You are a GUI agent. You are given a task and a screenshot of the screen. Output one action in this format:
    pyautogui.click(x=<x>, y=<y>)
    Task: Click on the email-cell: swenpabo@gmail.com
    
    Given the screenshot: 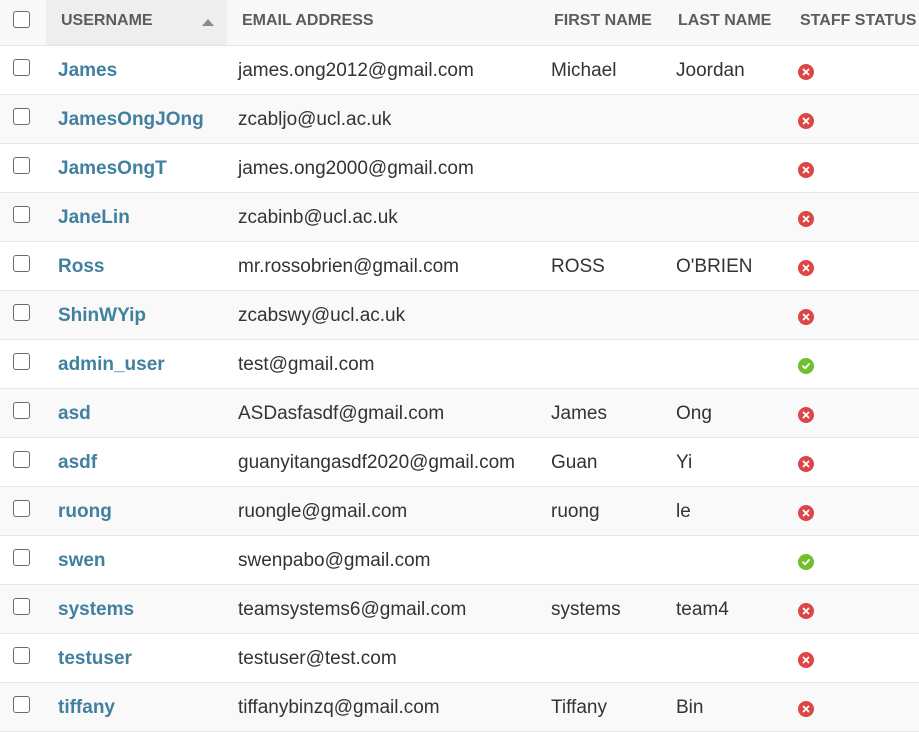 What is the action you would take?
    pyautogui.click(x=334, y=560)
    